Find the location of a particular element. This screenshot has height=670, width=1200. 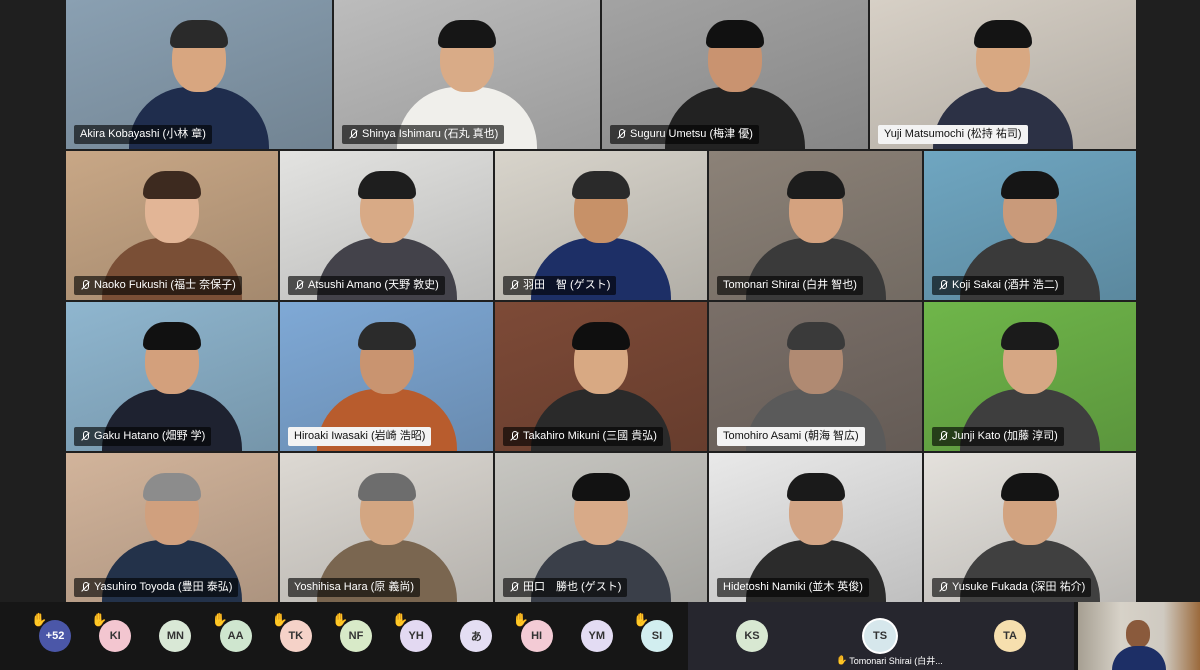

participant-name: Hiroaki Iwasaki (岩崎 浩昭) is located at coordinates (360, 436).